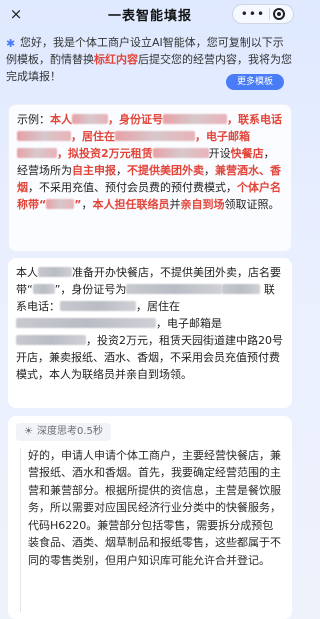  I want to click on example-text: 本人, so click(61, 119).